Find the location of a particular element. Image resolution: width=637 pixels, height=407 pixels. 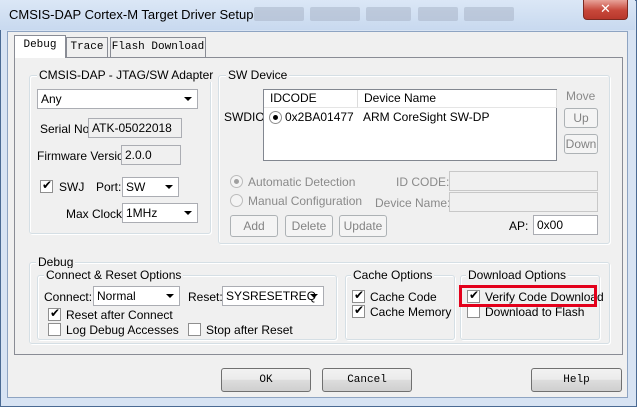

manual-configuration-label: Manual Configuration is located at coordinates (305, 201).